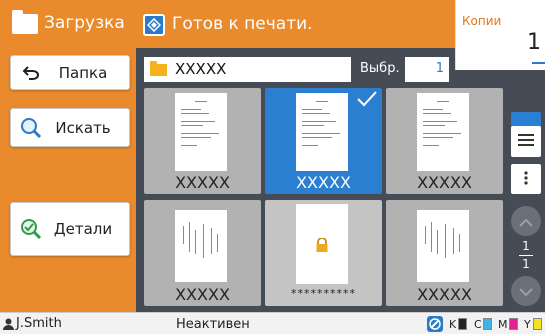  What do you see at coordinates (213, 324) in the screenshot?
I see `device-status: Неактивен` at bounding box center [213, 324].